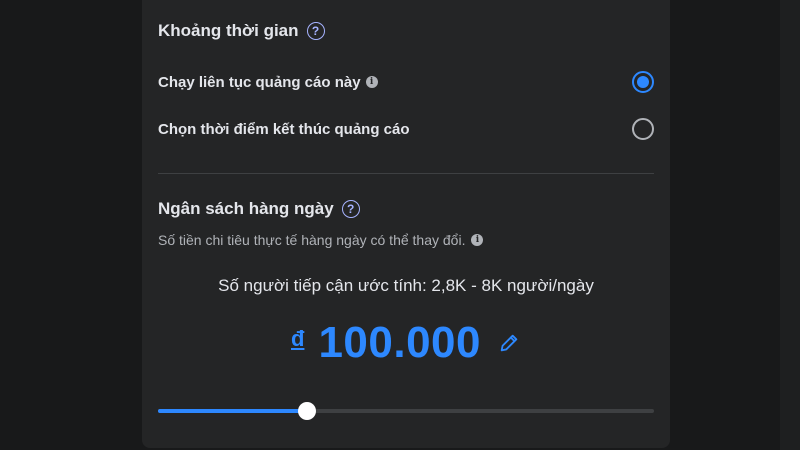 The height and width of the screenshot is (450, 800). Describe the element at coordinates (790, 225) in the screenshot. I see `background-strip` at that location.